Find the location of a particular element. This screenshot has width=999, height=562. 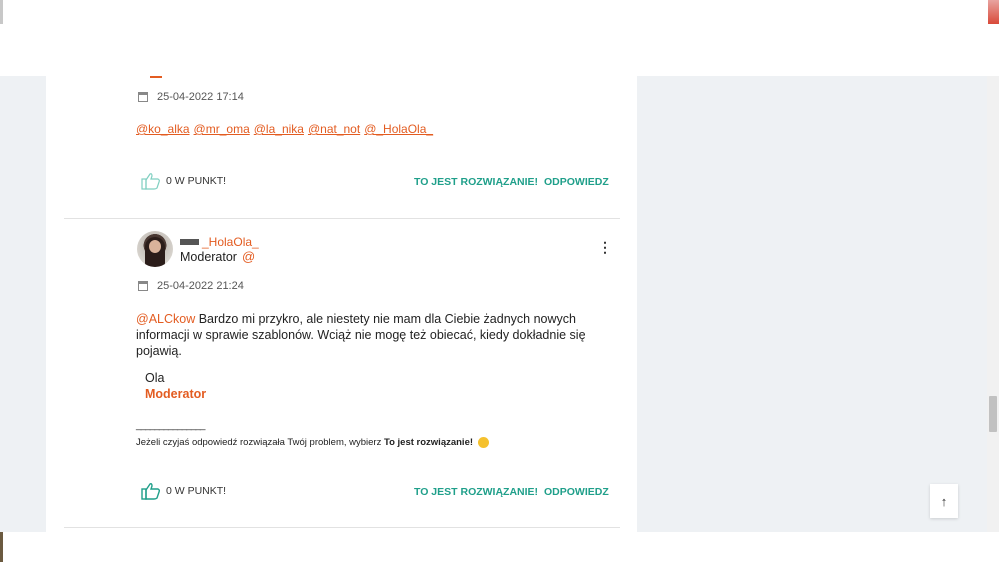

page-scrollbar is located at coordinates (993, 304).